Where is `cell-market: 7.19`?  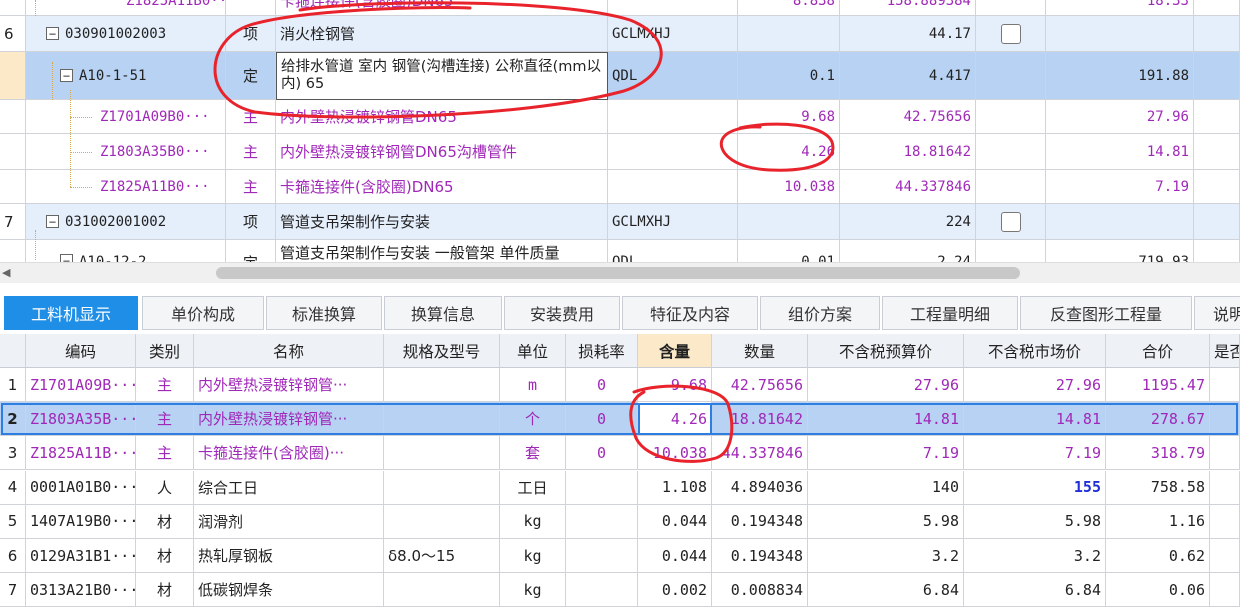 cell-market: 7.19 is located at coordinates (1035, 453).